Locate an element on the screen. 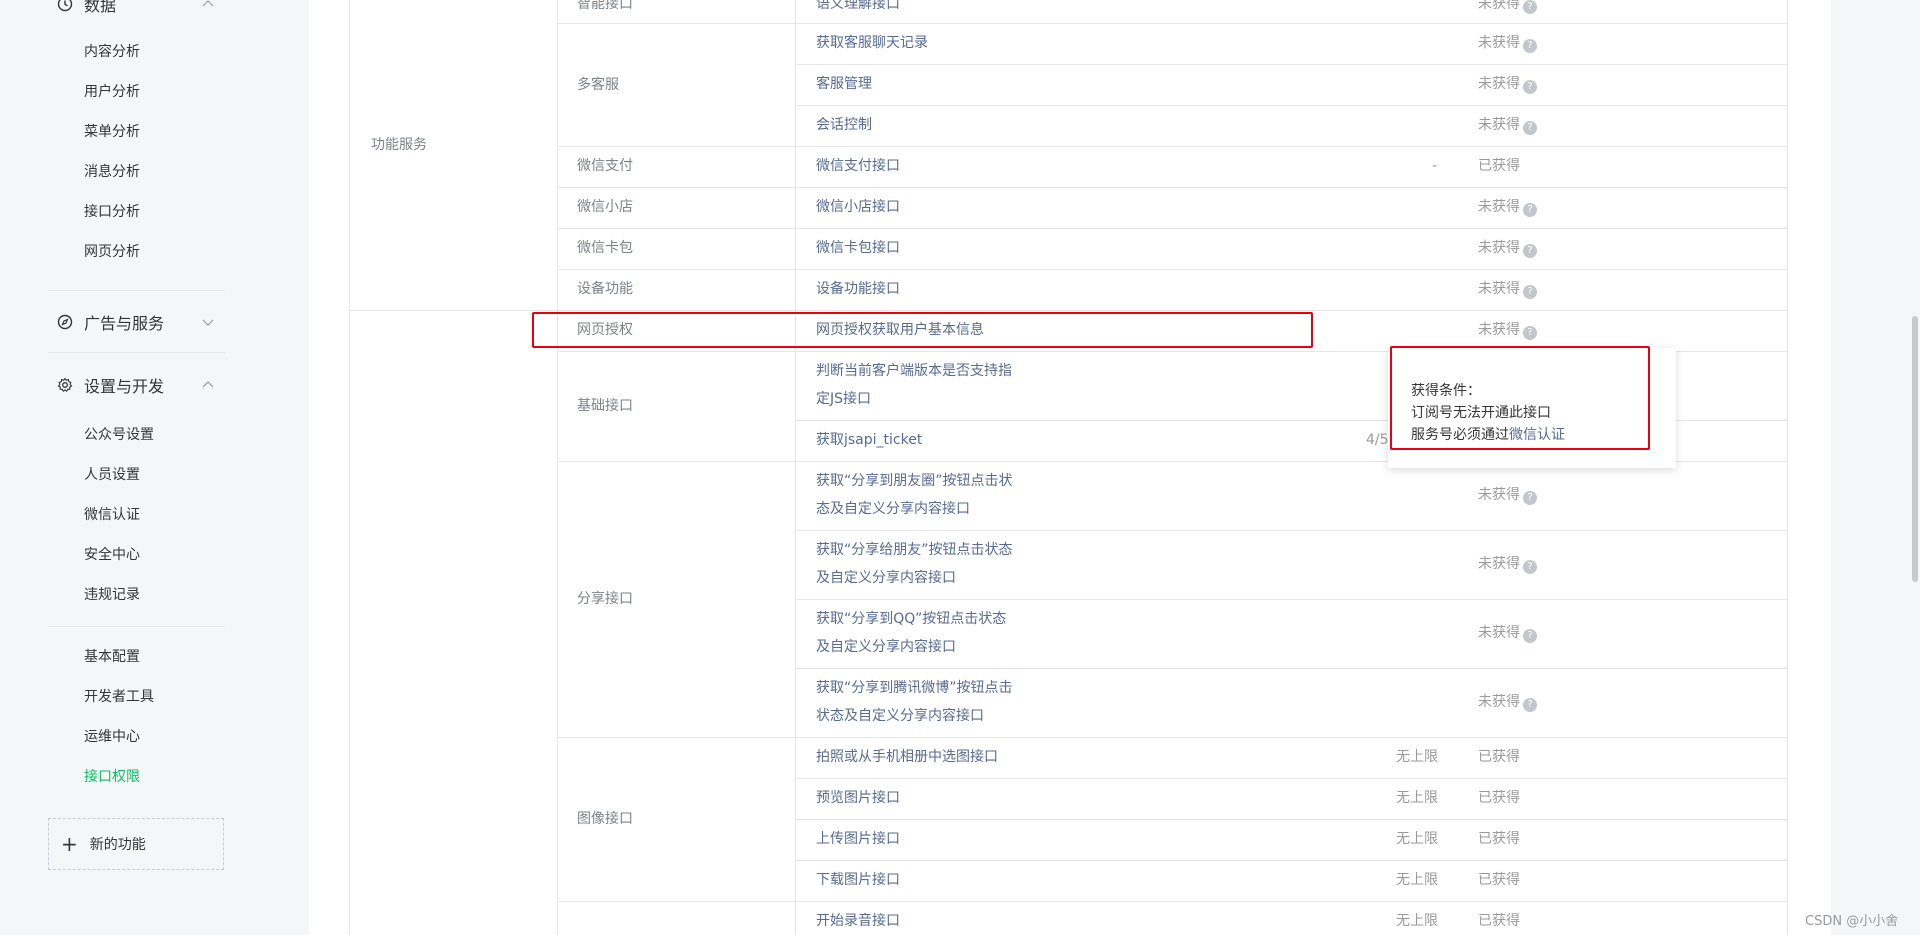  sidebar-item-message-analysis: 消息分析 is located at coordinates (112, 172).